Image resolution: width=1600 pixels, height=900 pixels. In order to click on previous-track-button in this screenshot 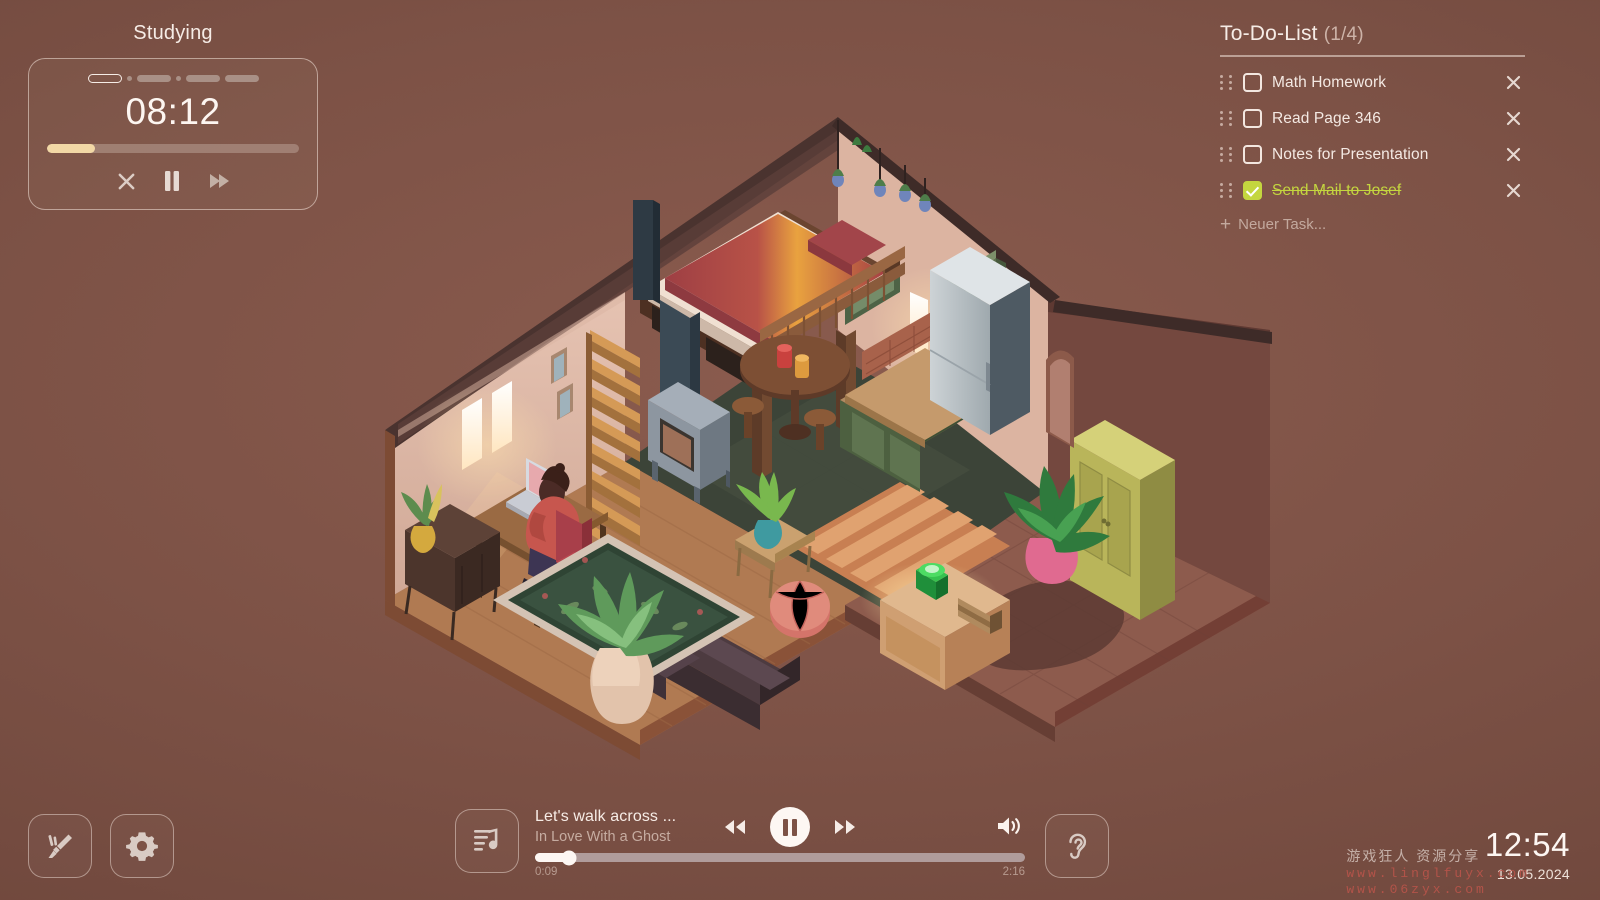, I will do `click(735, 827)`.